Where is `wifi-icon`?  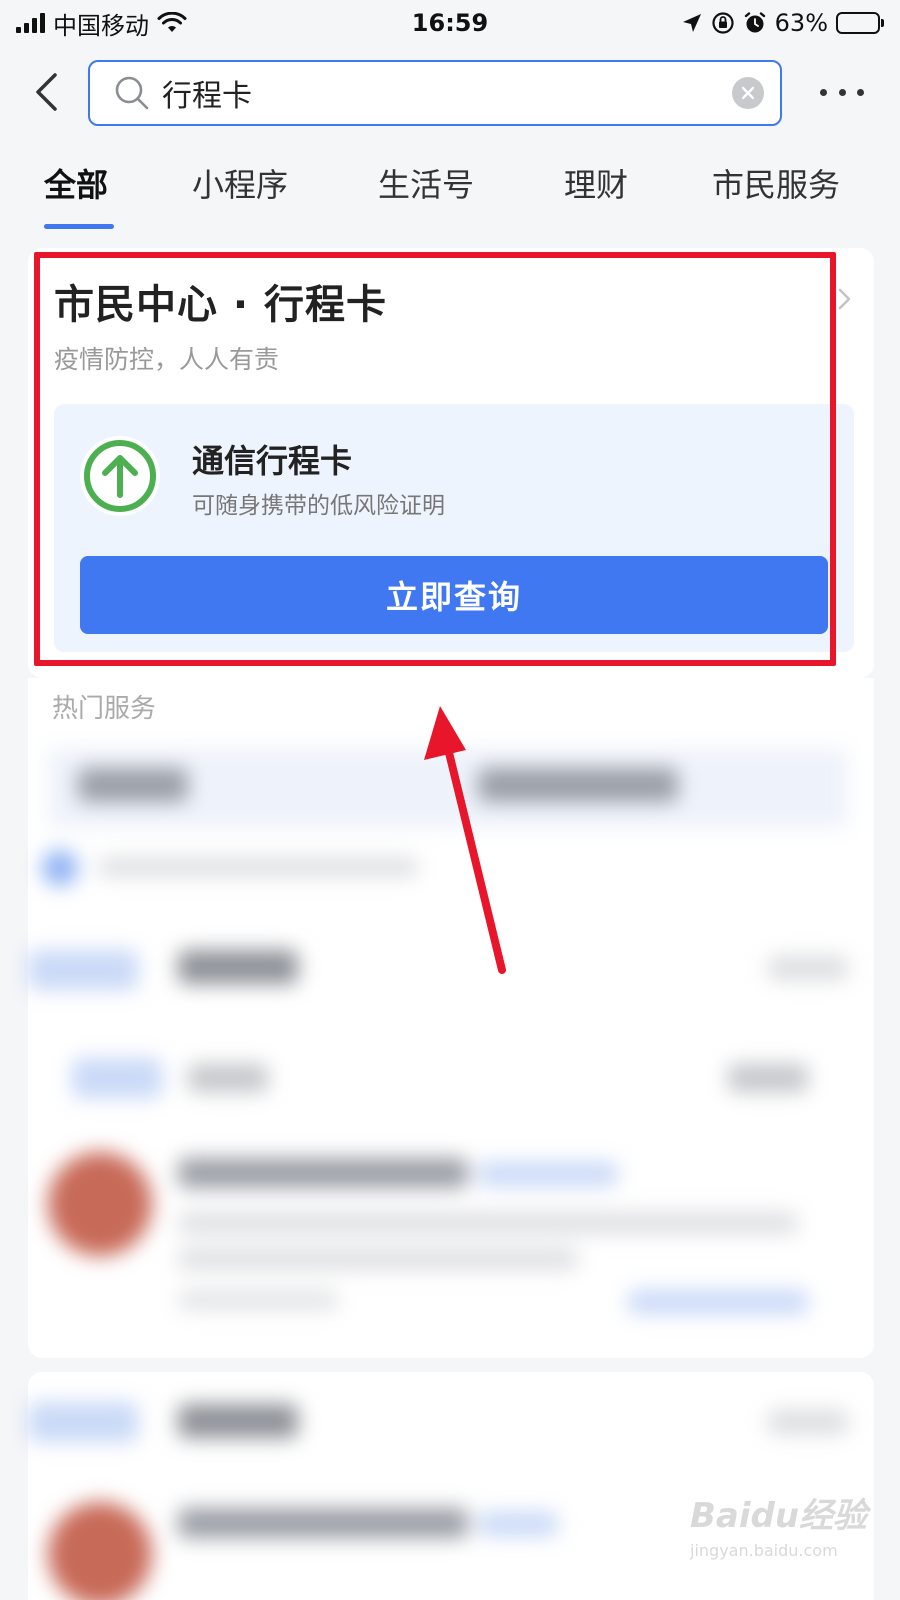
wifi-icon is located at coordinates (172, 22).